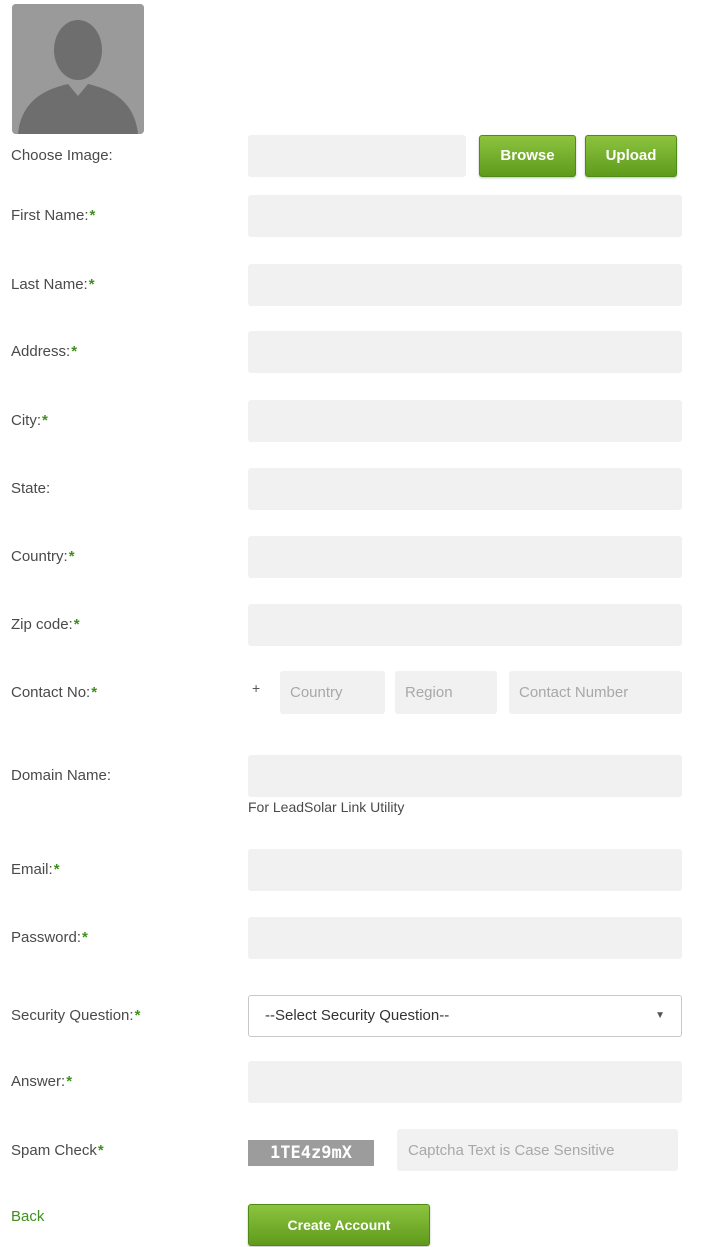 Image resolution: width=712 pixels, height=1247 pixels. What do you see at coordinates (57, 1150) in the screenshot?
I see `spam-check-label: Spam Check*` at bounding box center [57, 1150].